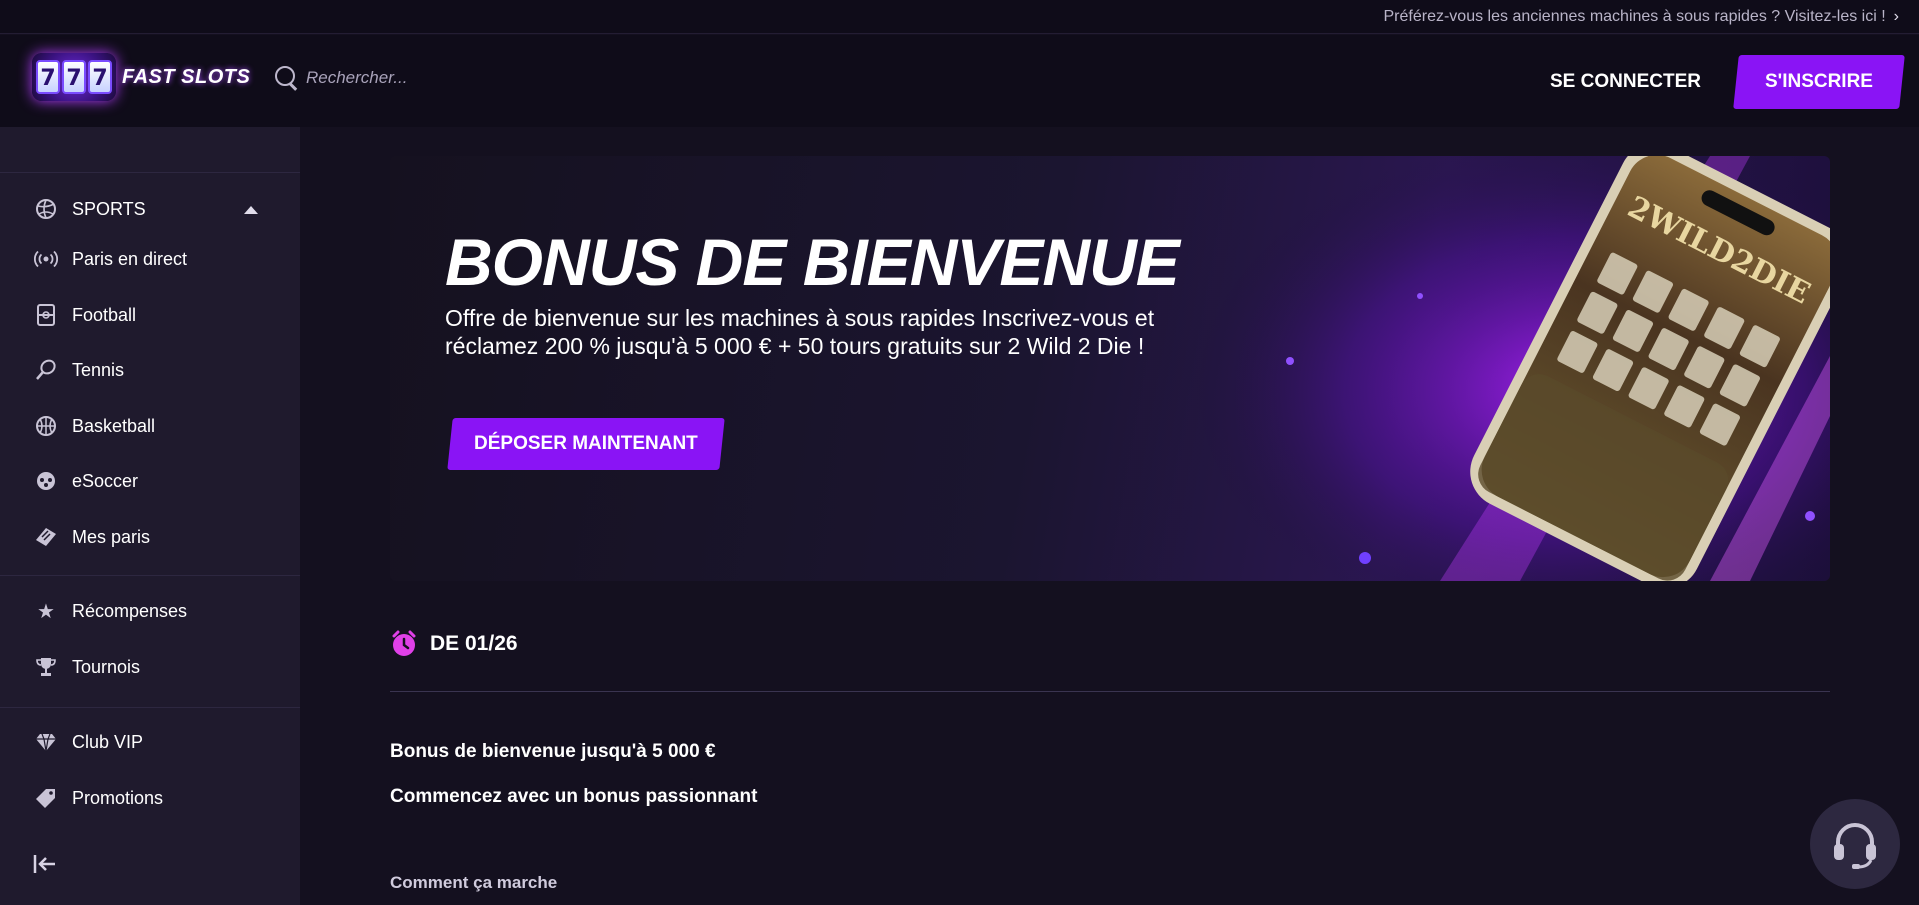  I want to click on sidebar-item-label: Paris en direct, so click(130, 258).